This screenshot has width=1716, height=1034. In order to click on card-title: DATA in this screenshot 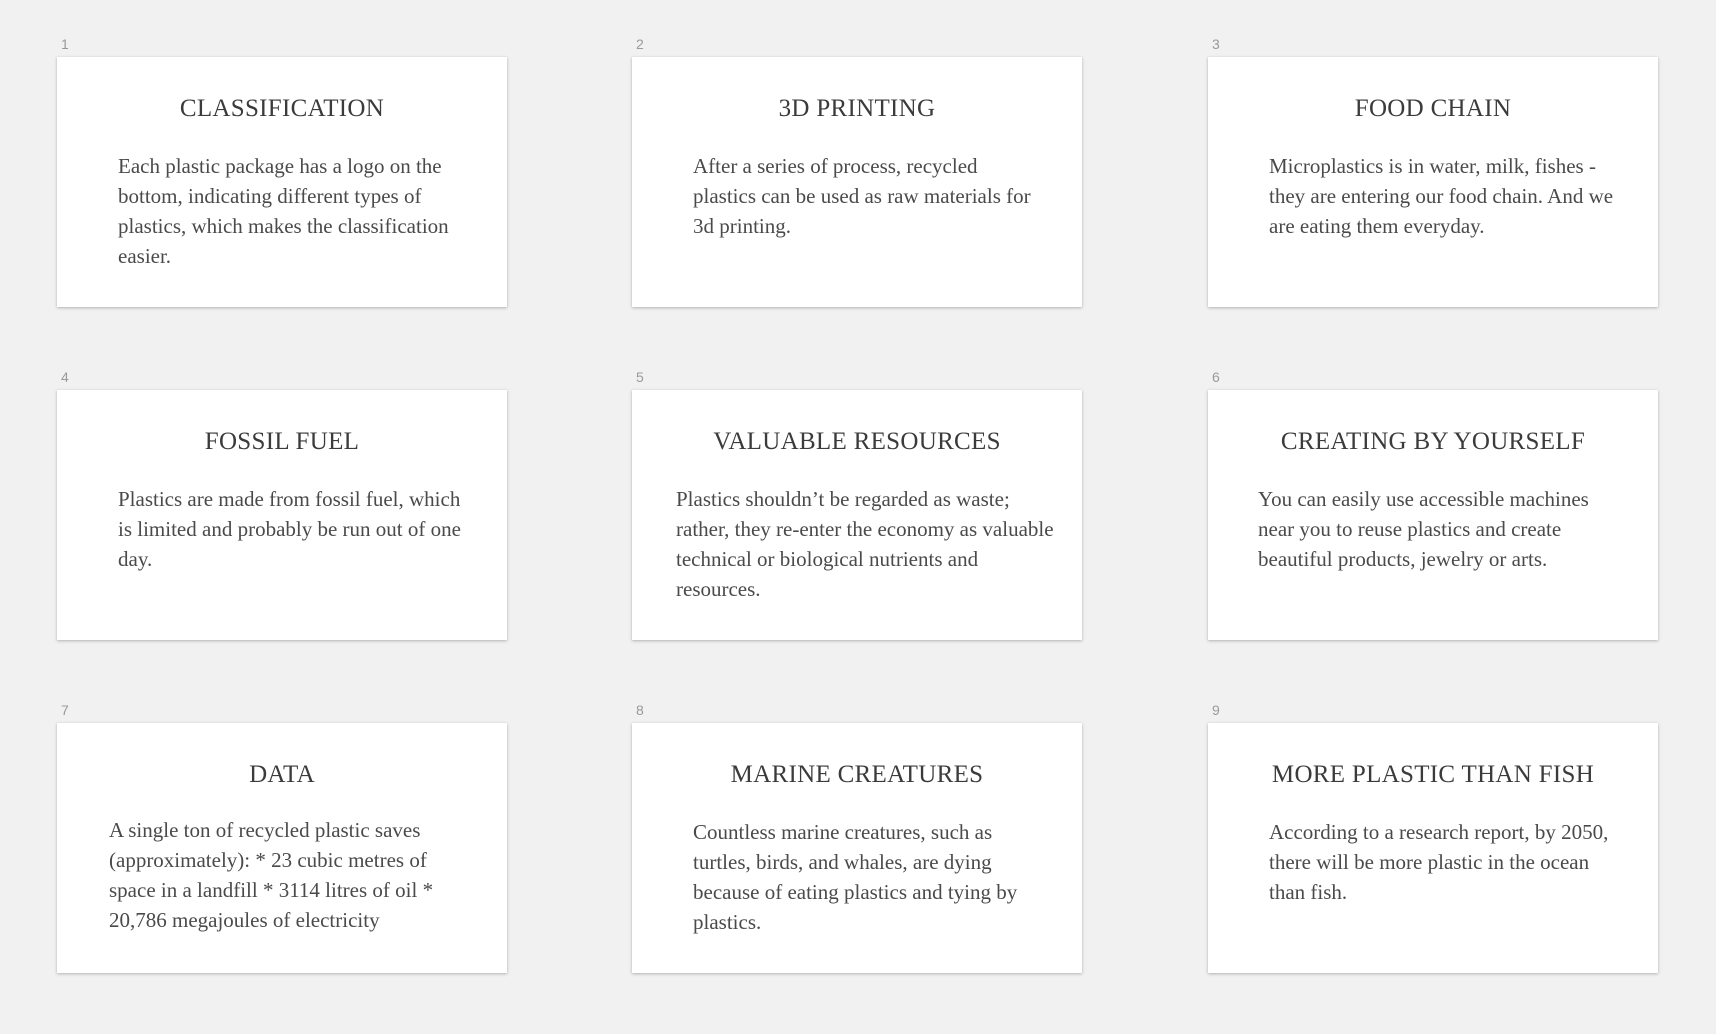, I will do `click(282, 774)`.